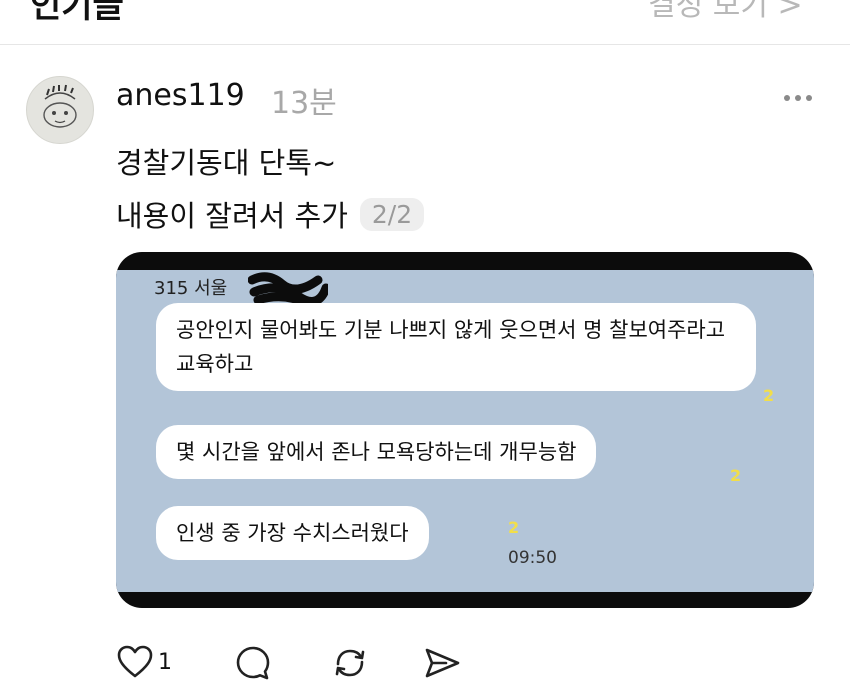 This screenshot has height=698, width=850. I want to click on chat-sender: 315 서울, so click(191, 288).